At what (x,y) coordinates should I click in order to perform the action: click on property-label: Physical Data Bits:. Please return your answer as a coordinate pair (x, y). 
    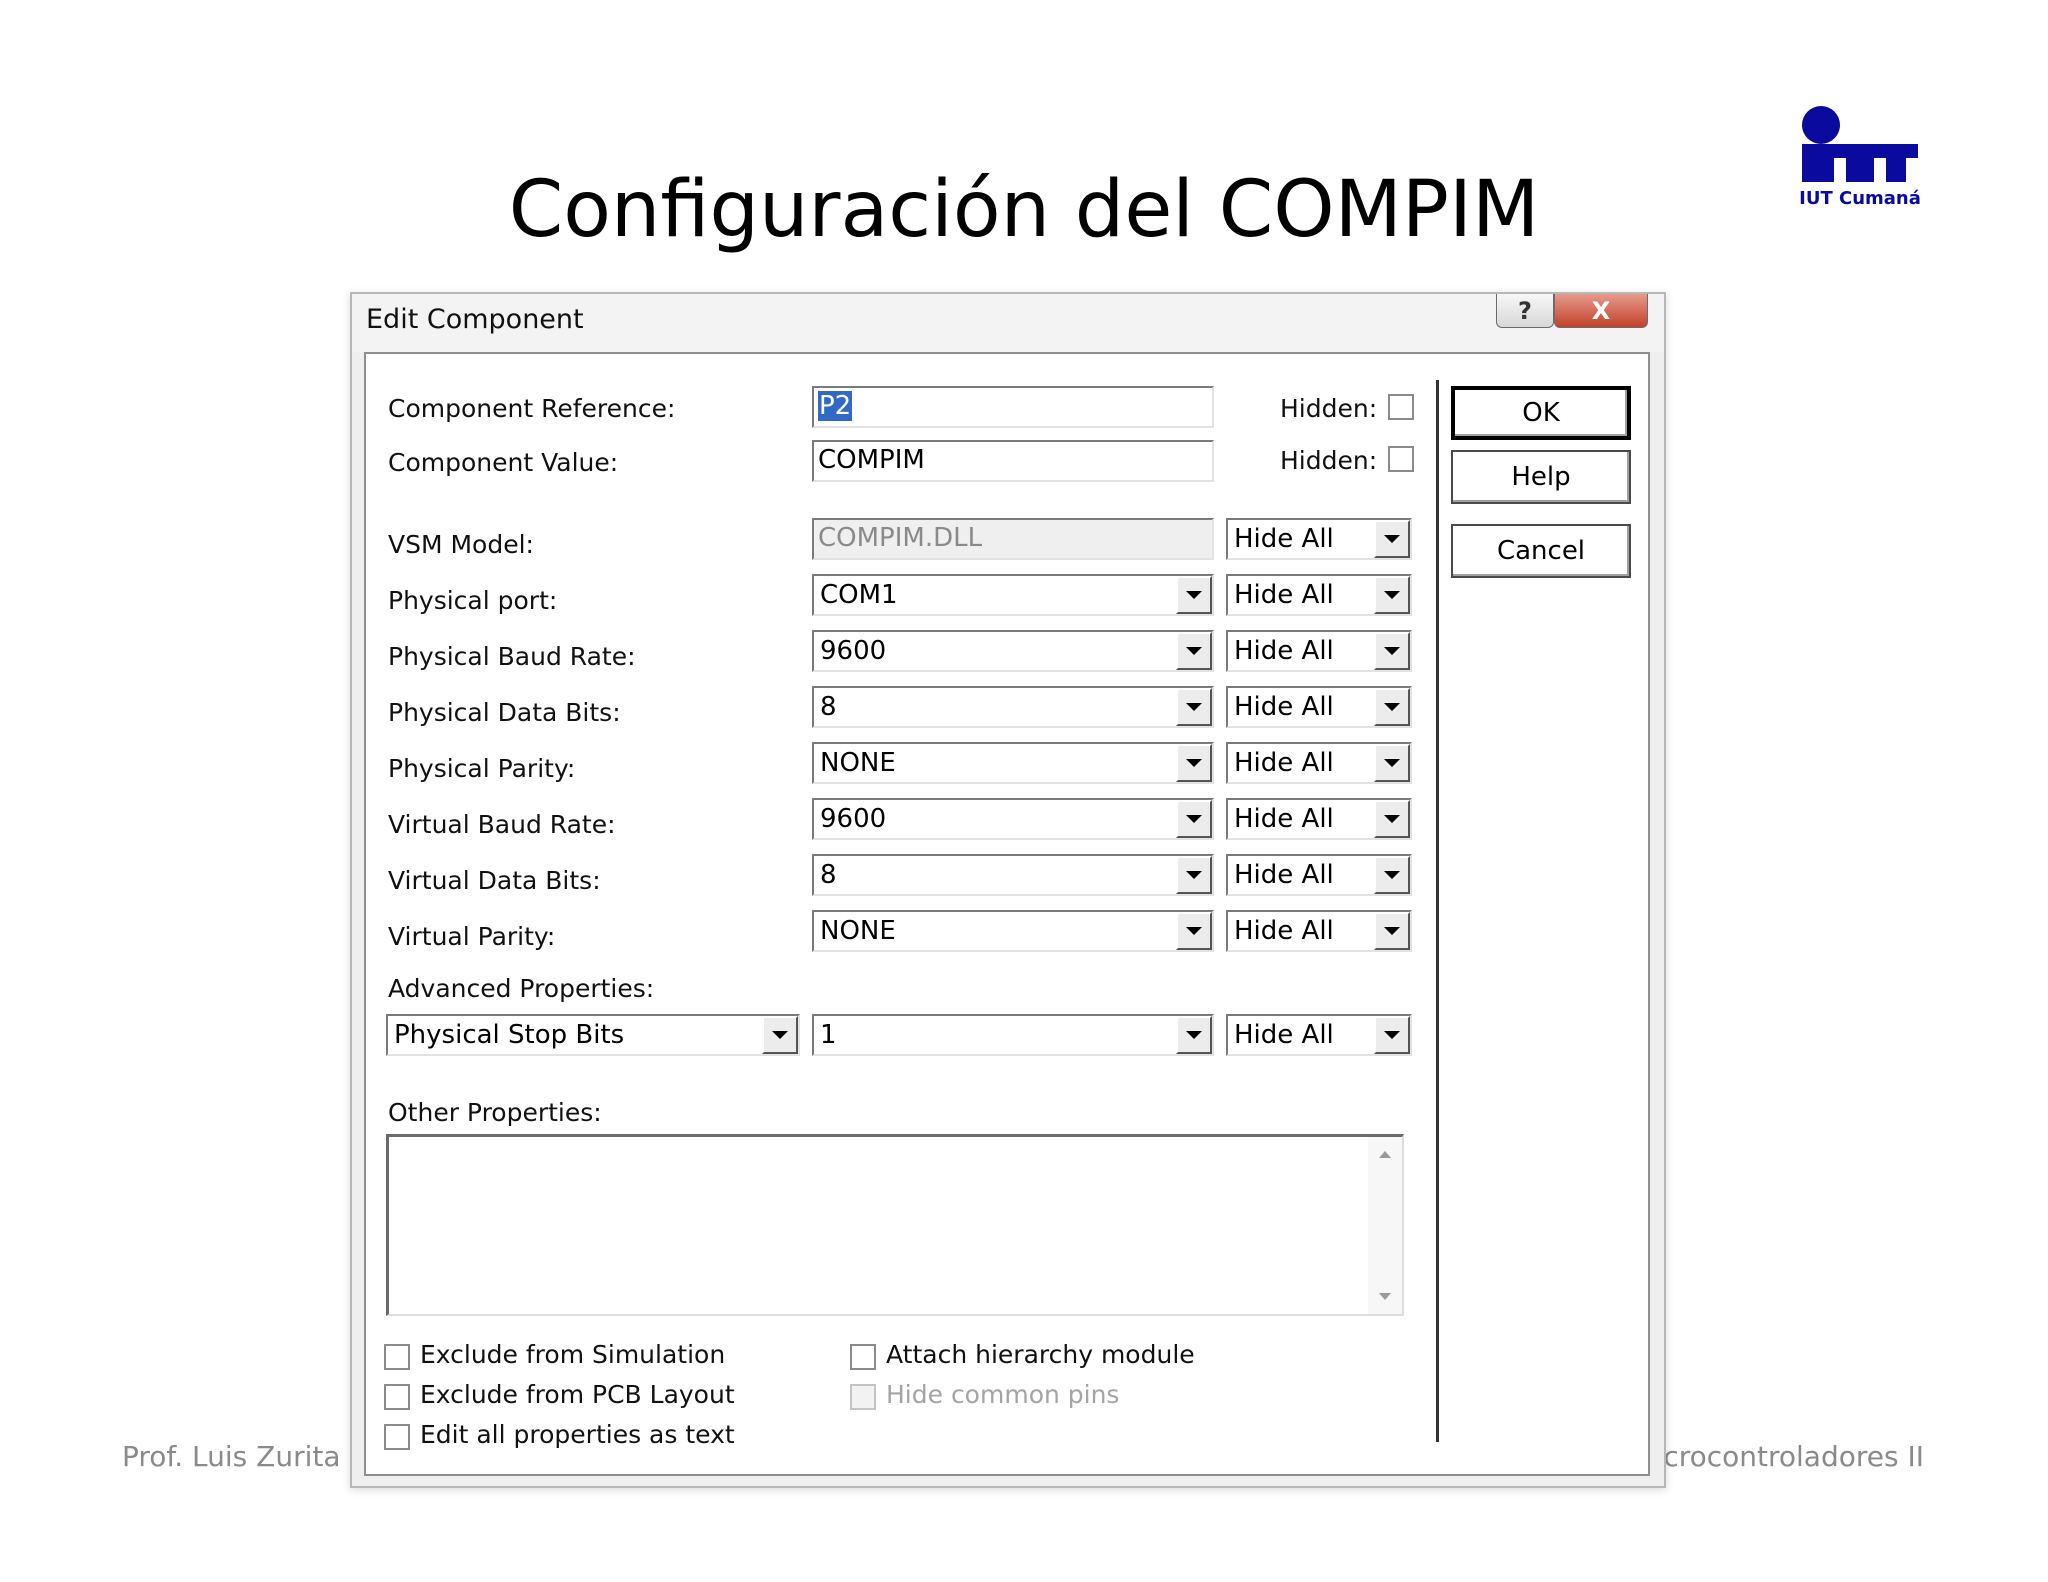
    Looking at the image, I should click on (504, 712).